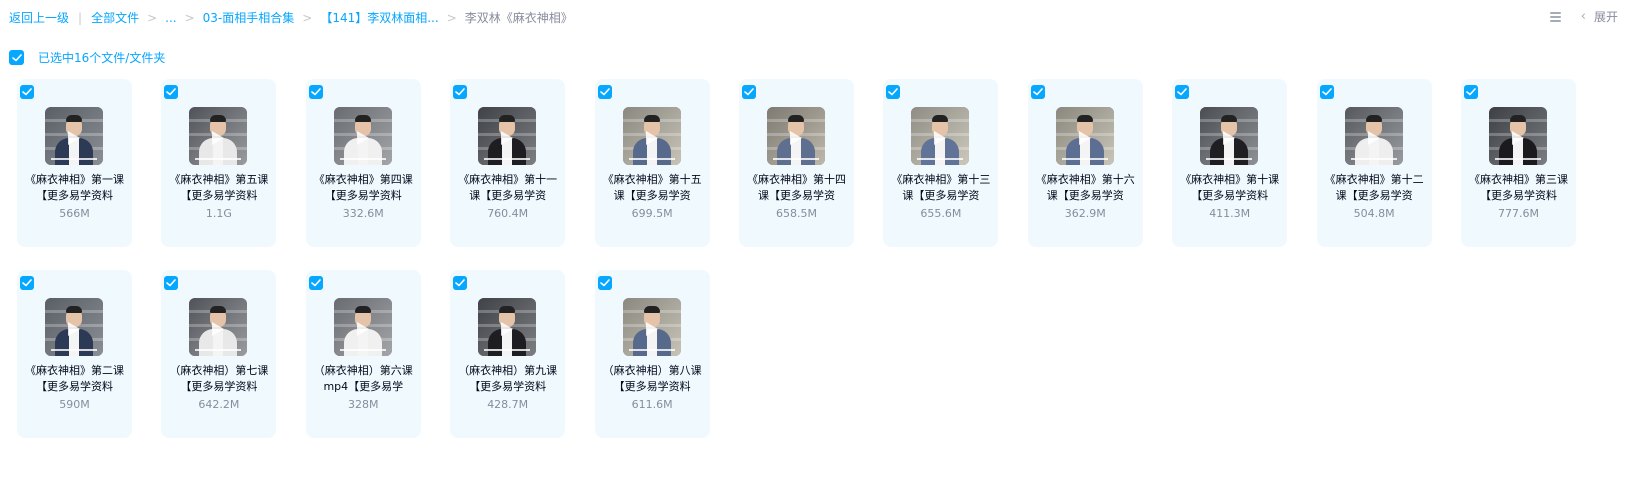  I want to click on file-name: （麻衣神相）第六课mp4【更多易学, so click(363, 379).